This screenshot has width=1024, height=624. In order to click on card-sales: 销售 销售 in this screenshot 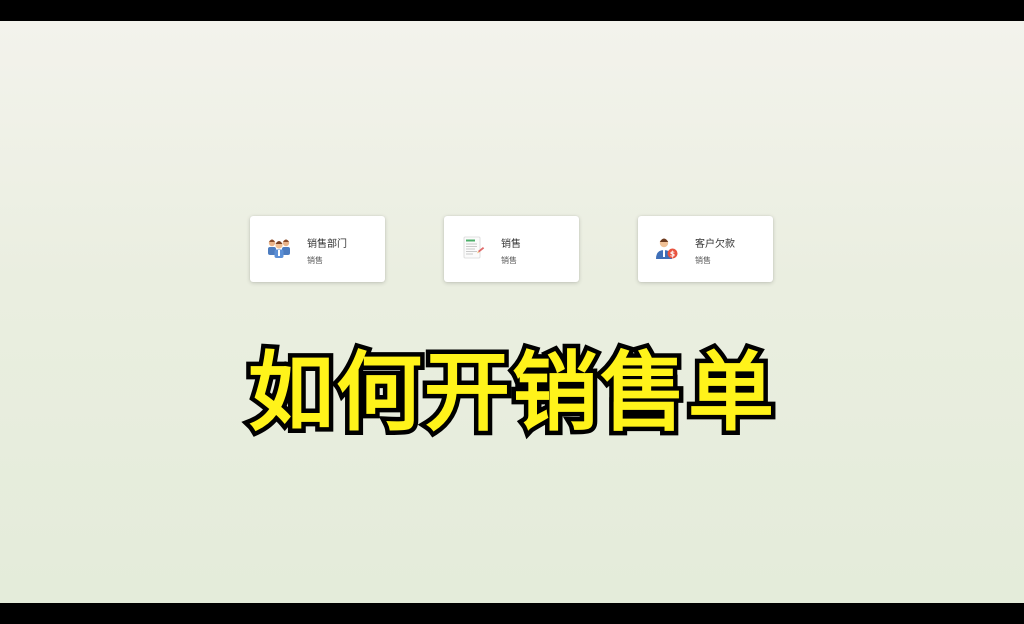, I will do `click(511, 249)`.